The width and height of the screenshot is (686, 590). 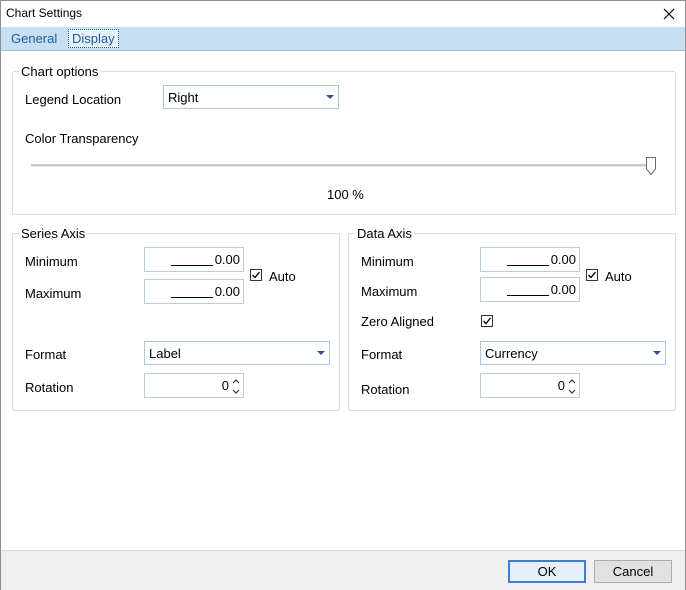 I want to click on data-format-label: Format, so click(x=382, y=354).